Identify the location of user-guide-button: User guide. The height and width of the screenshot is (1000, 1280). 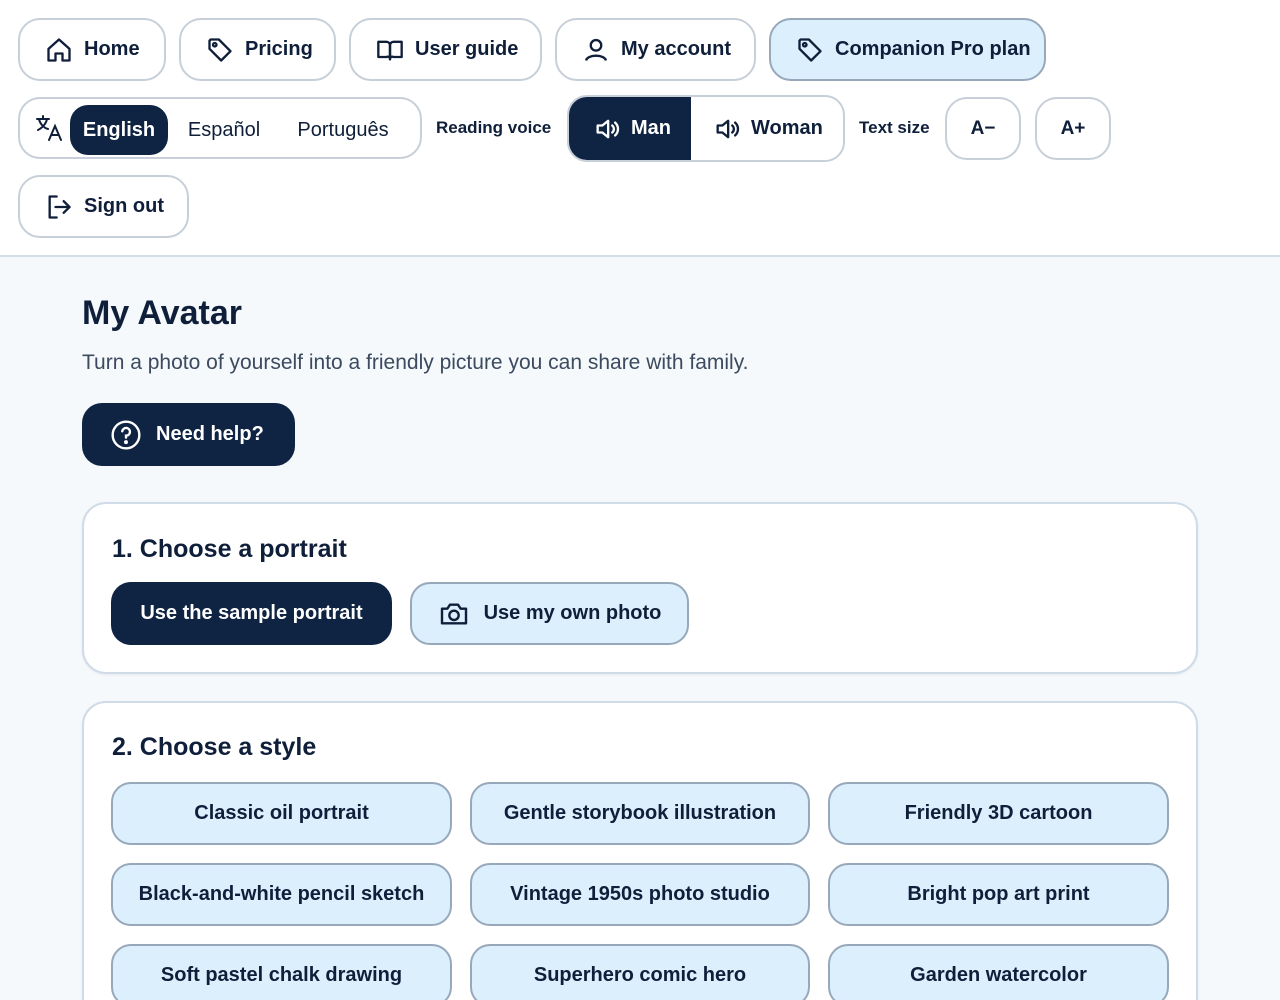
(445, 49).